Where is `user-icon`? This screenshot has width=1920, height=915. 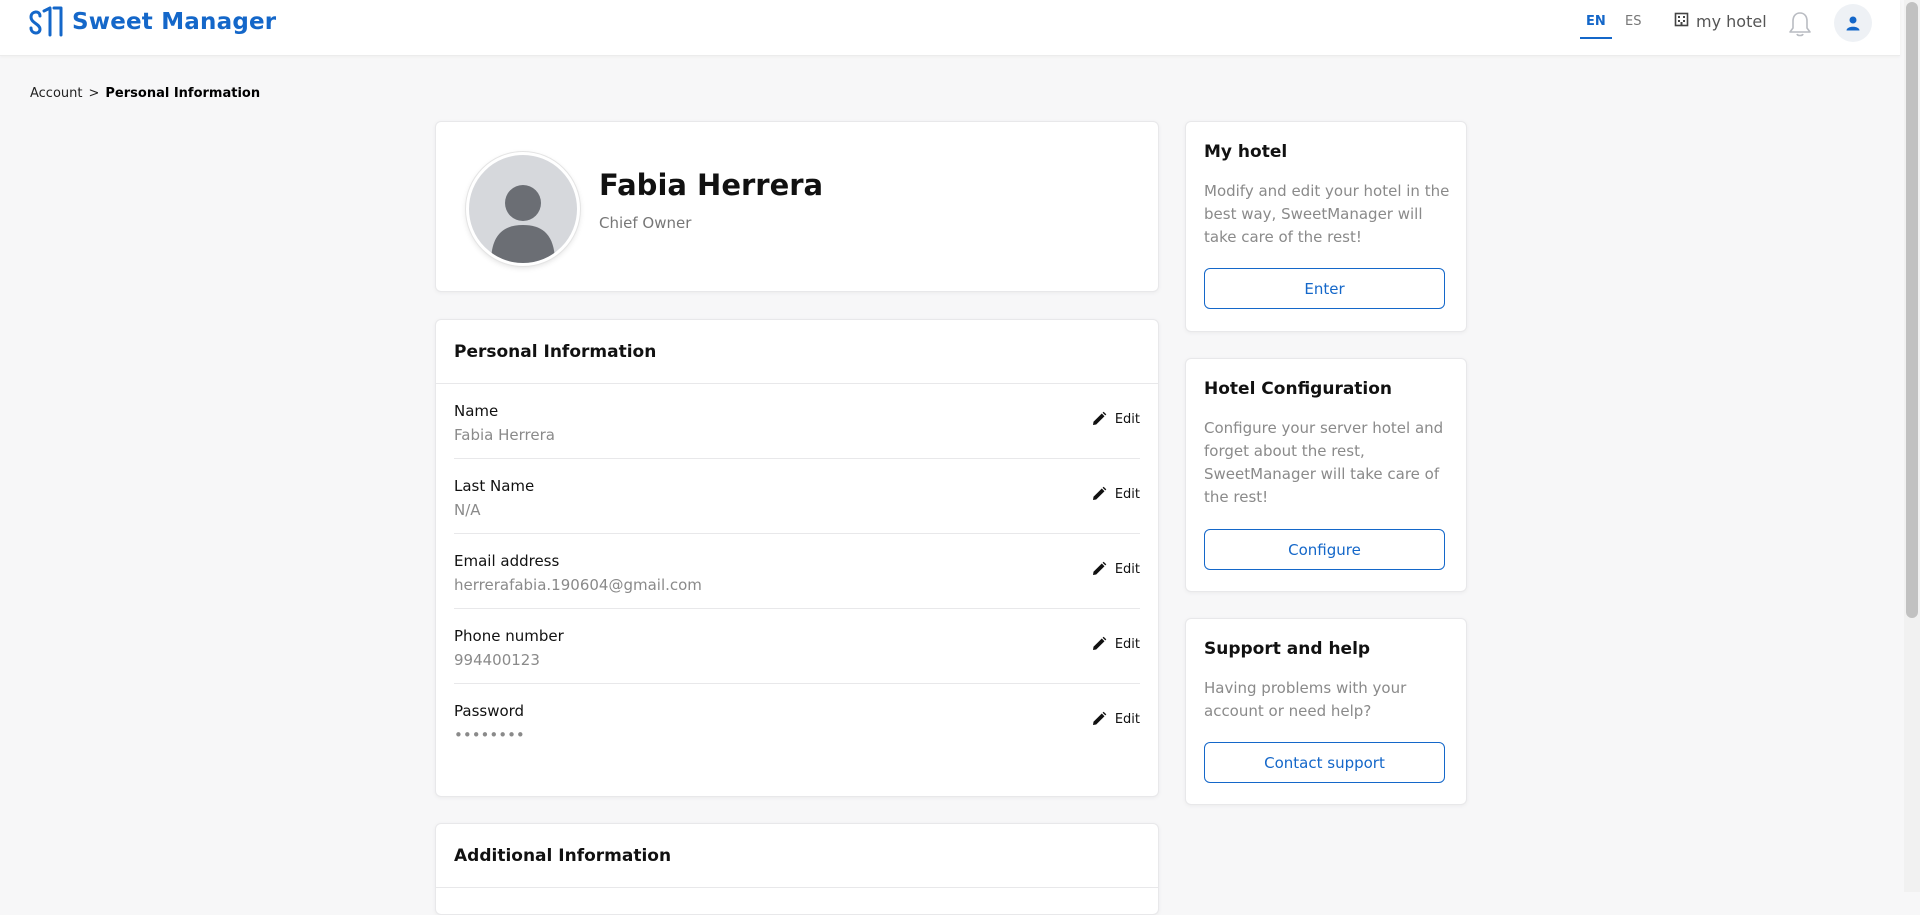
user-icon is located at coordinates (1853, 23).